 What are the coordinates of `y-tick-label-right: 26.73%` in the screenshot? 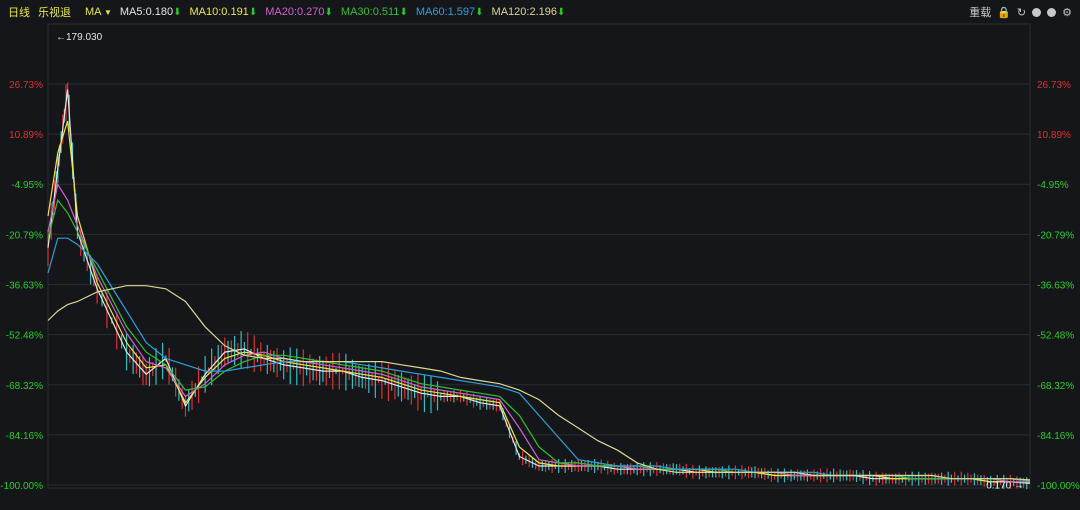 It's located at (1054, 85).